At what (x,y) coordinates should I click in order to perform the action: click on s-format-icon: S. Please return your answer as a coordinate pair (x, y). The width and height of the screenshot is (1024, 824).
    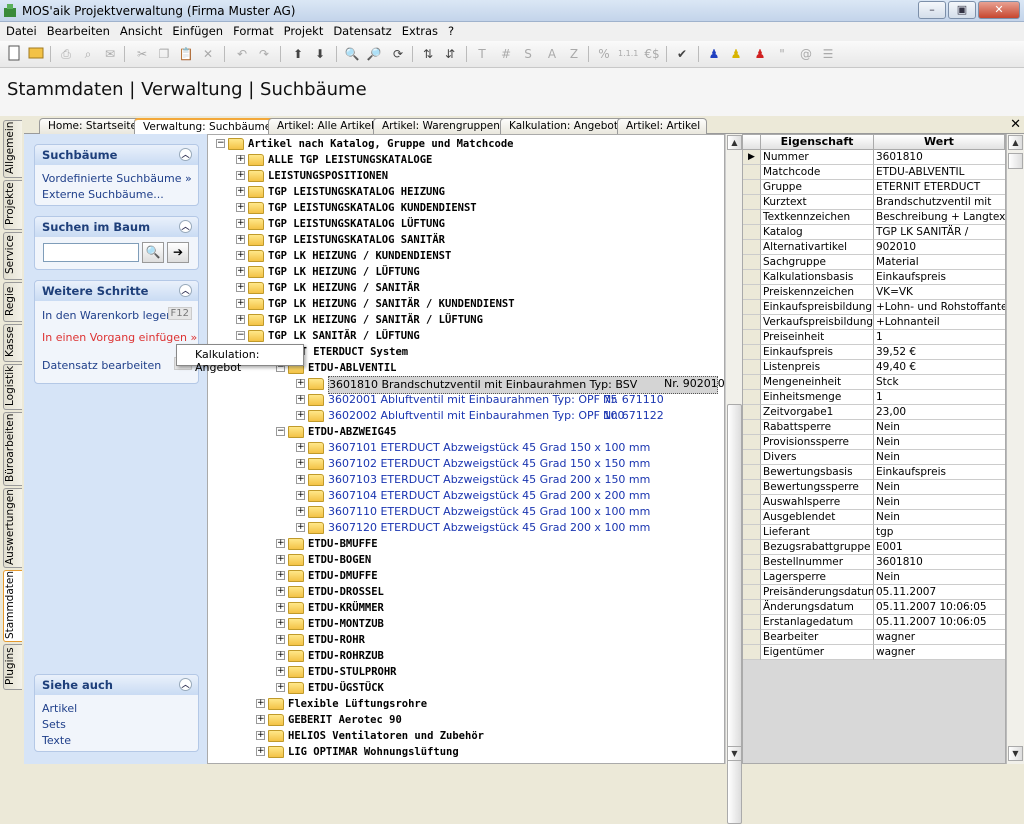
    Looking at the image, I should click on (528, 54).